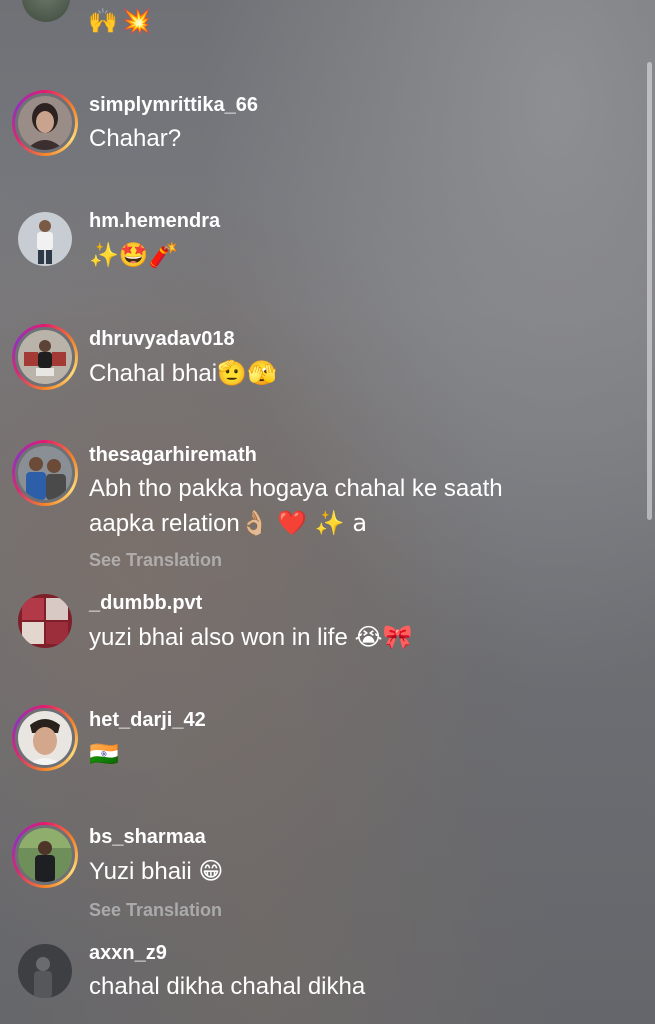 Image resolution: width=655 pixels, height=1024 pixels. What do you see at coordinates (153, 373) in the screenshot?
I see `comment-text: Chahal bhai` at bounding box center [153, 373].